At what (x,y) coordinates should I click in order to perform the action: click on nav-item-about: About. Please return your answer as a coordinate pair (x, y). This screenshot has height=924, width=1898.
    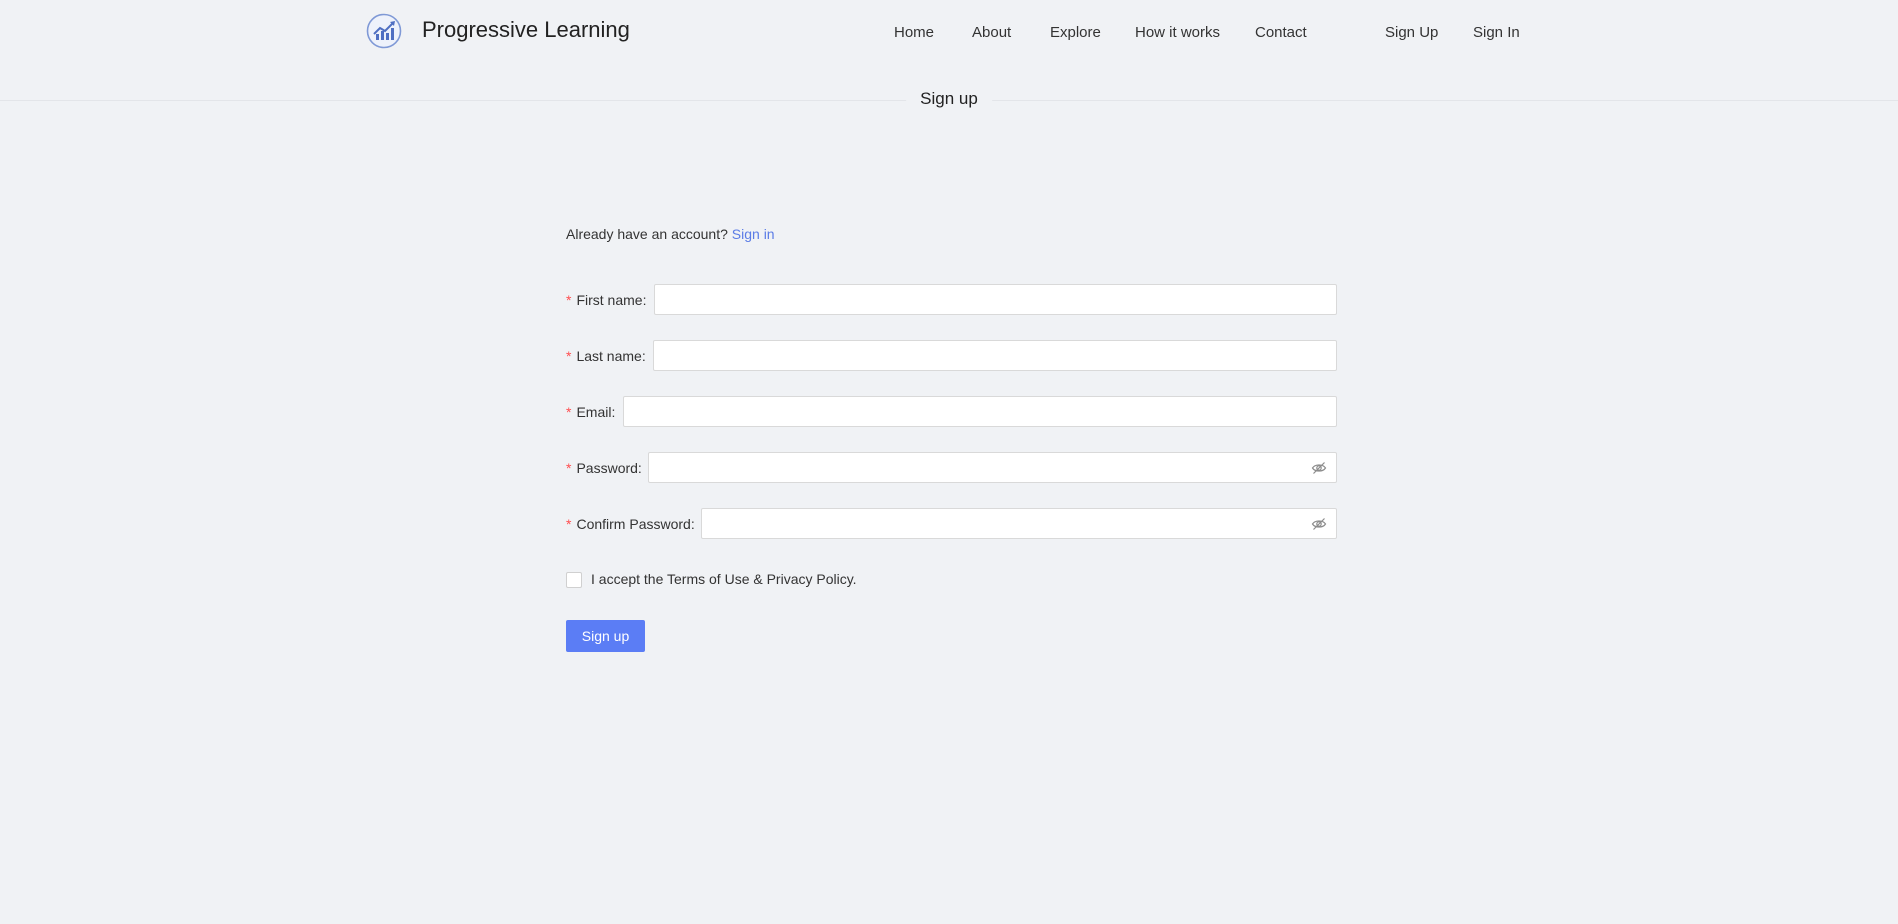
    Looking at the image, I should click on (991, 32).